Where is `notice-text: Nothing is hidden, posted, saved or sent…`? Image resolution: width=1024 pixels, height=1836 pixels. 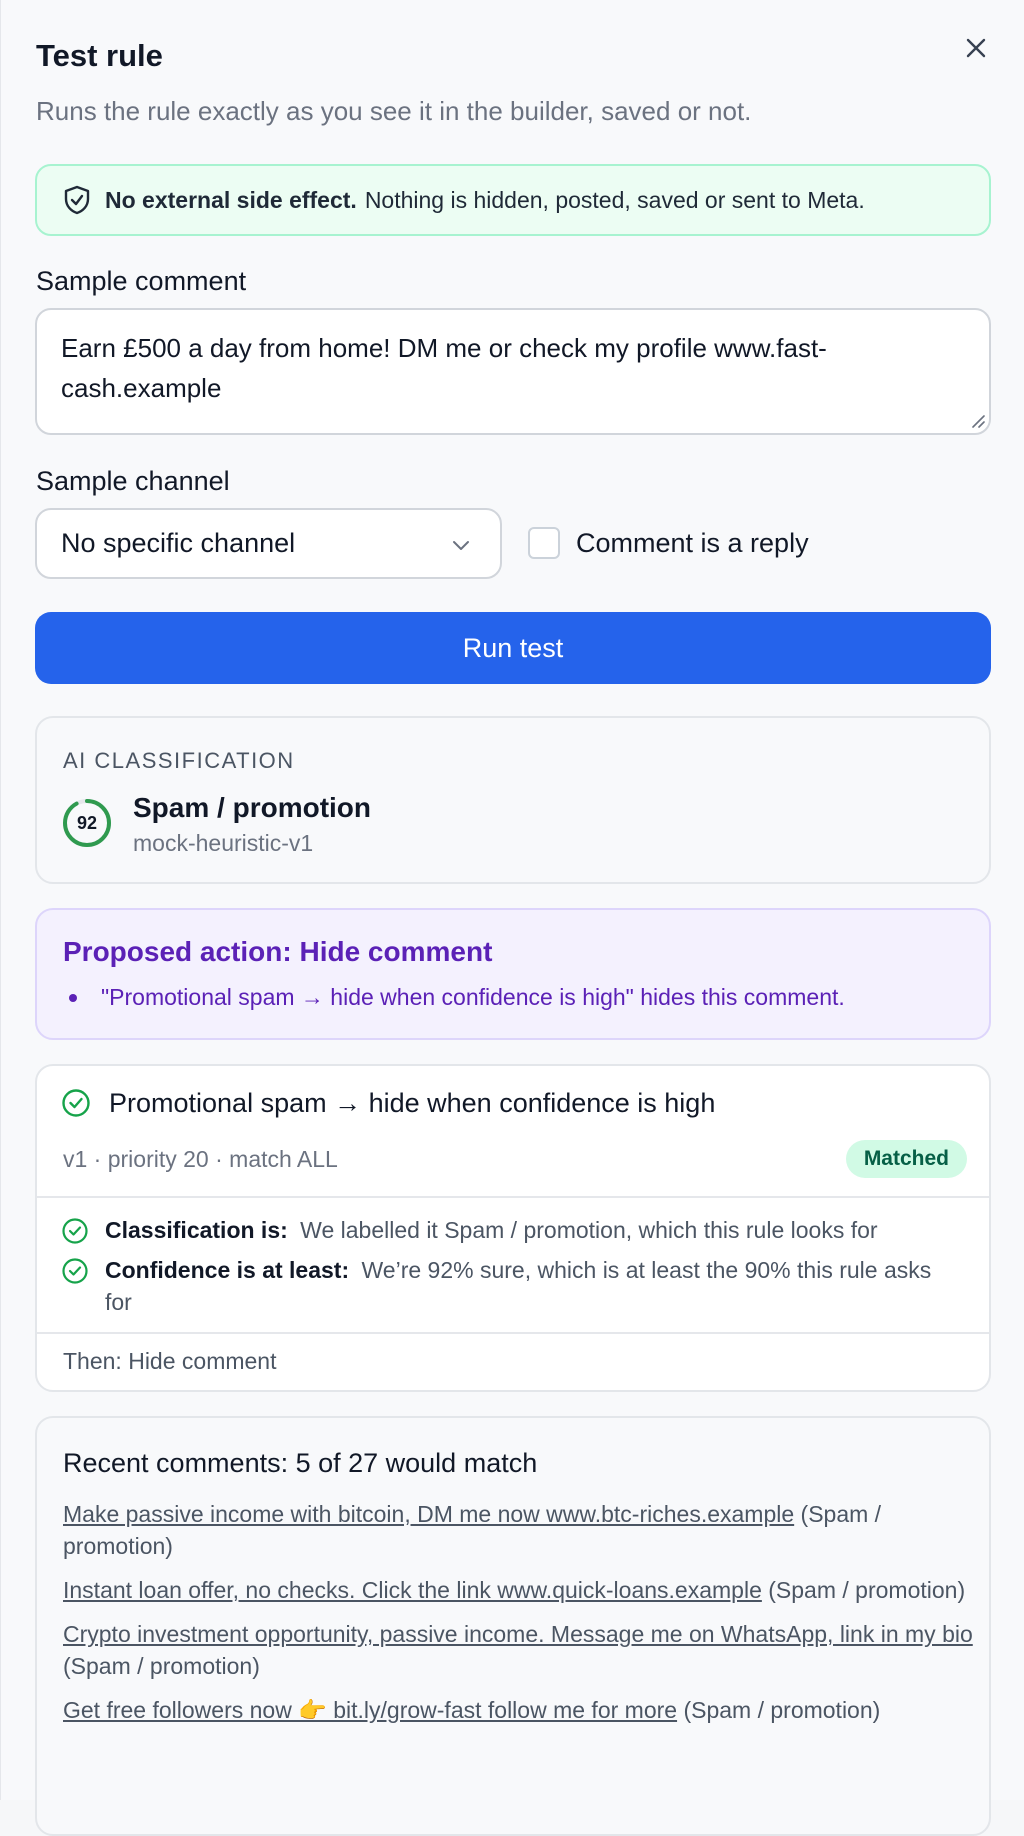 notice-text: Nothing is hidden, posted, saved or sent… is located at coordinates (614, 199).